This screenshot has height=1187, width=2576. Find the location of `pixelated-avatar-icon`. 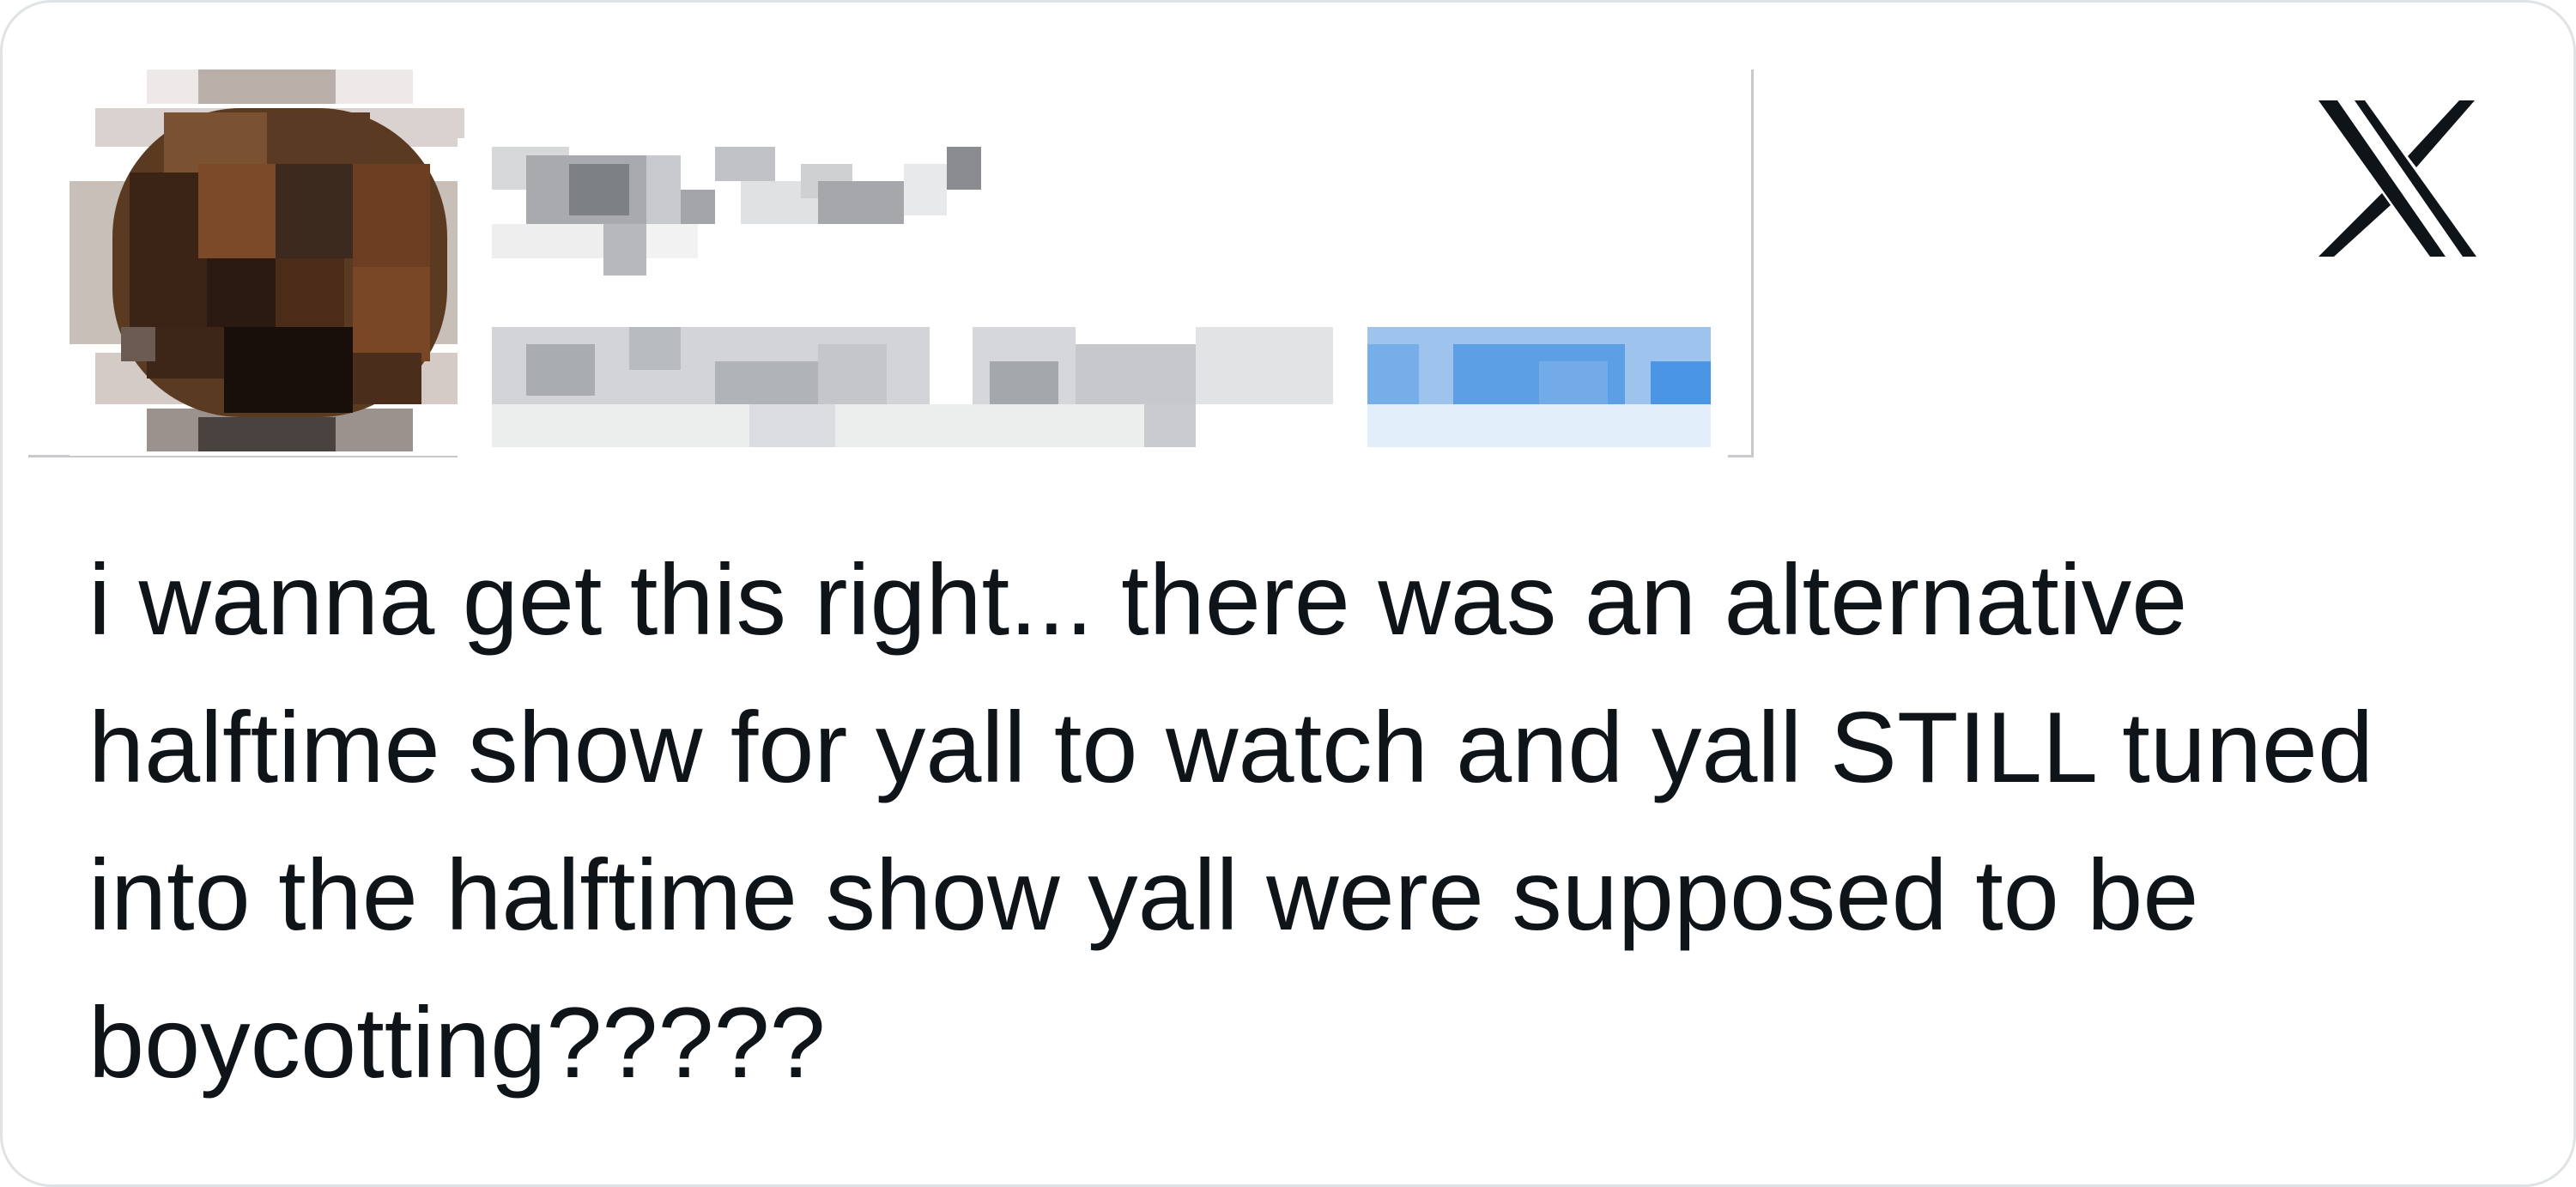

pixelated-avatar-icon is located at coordinates (280, 263).